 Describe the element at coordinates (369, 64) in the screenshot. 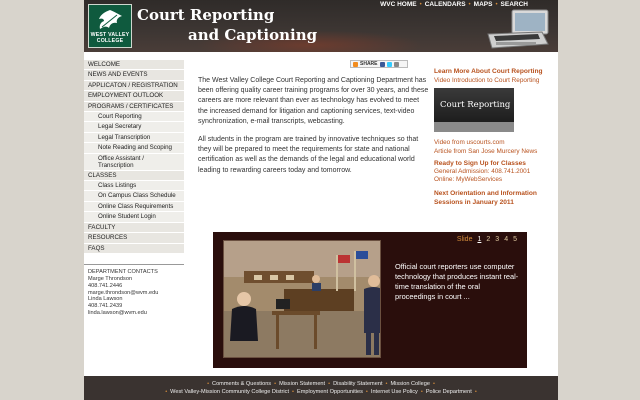

I see `share-label: SHARE` at that location.